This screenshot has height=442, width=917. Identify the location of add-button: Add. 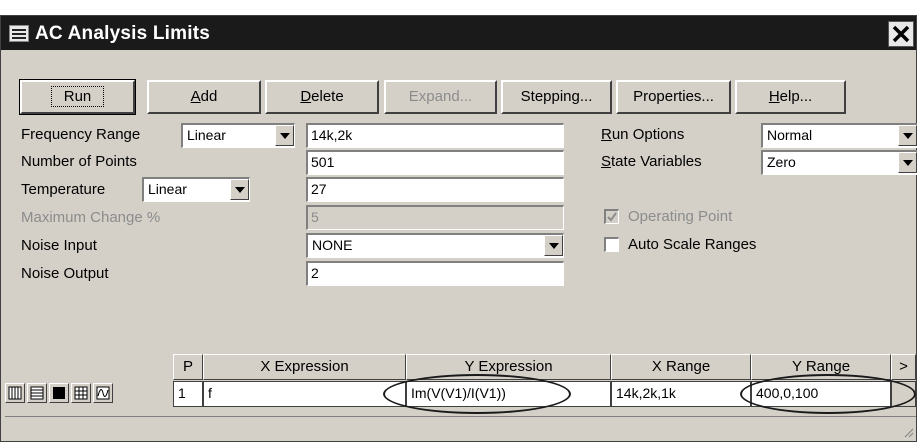
(204, 97).